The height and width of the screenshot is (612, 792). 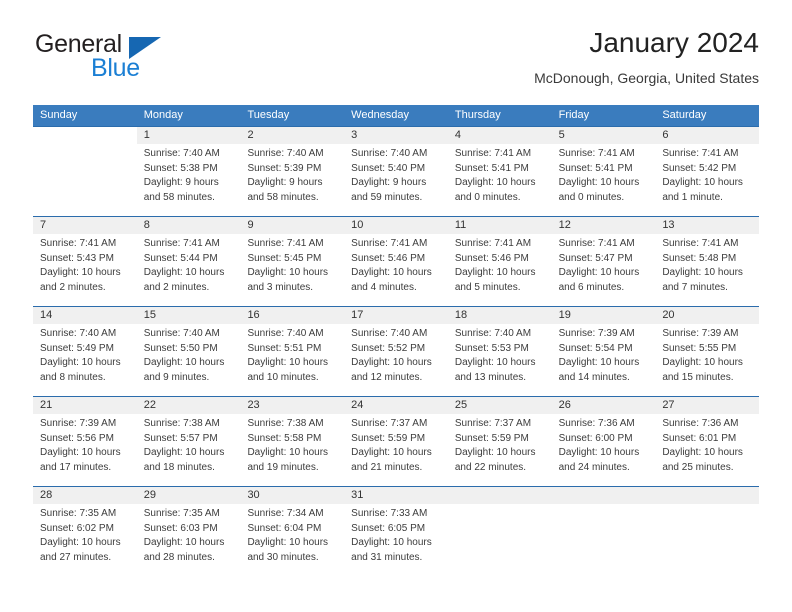 What do you see at coordinates (499, 405) in the screenshot?
I see `day-number: 25` at bounding box center [499, 405].